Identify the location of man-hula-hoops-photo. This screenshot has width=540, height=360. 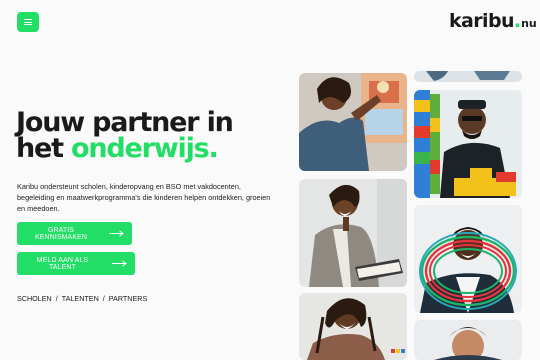
(468, 259).